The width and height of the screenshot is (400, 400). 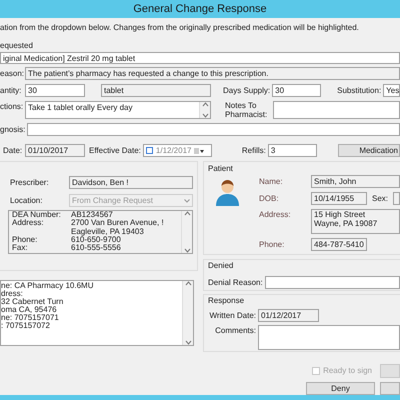 What do you see at coordinates (288, 315) in the screenshot?
I see `text-field: 01/12/2017` at bounding box center [288, 315].